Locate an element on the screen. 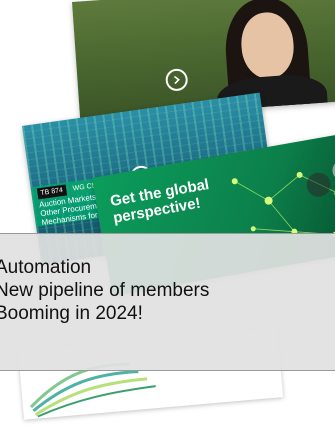  play-circle-icon is located at coordinates (176, 80).